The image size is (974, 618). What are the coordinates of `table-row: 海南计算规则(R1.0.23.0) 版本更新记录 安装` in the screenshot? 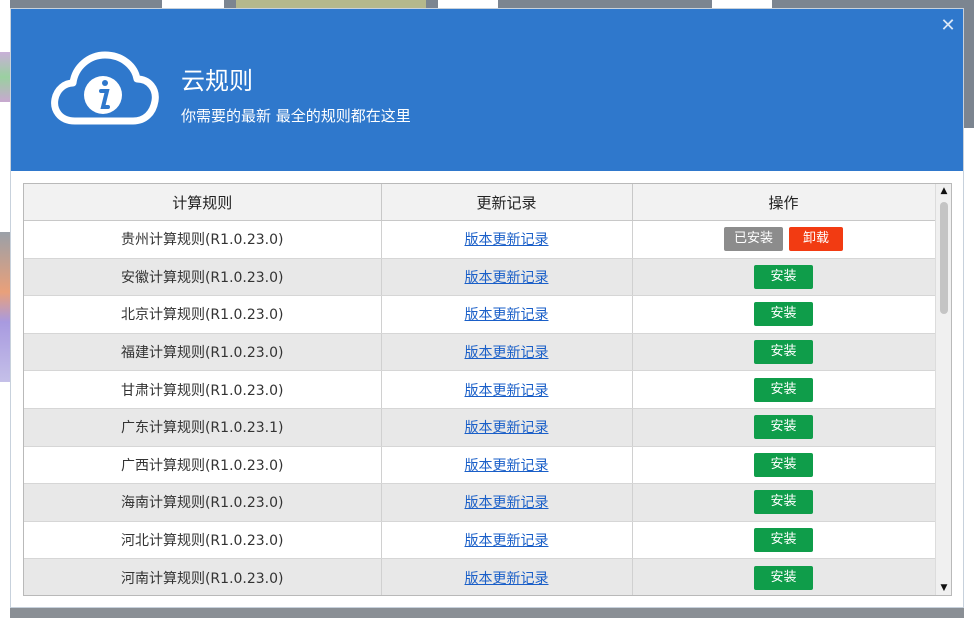 It's located at (480, 502).